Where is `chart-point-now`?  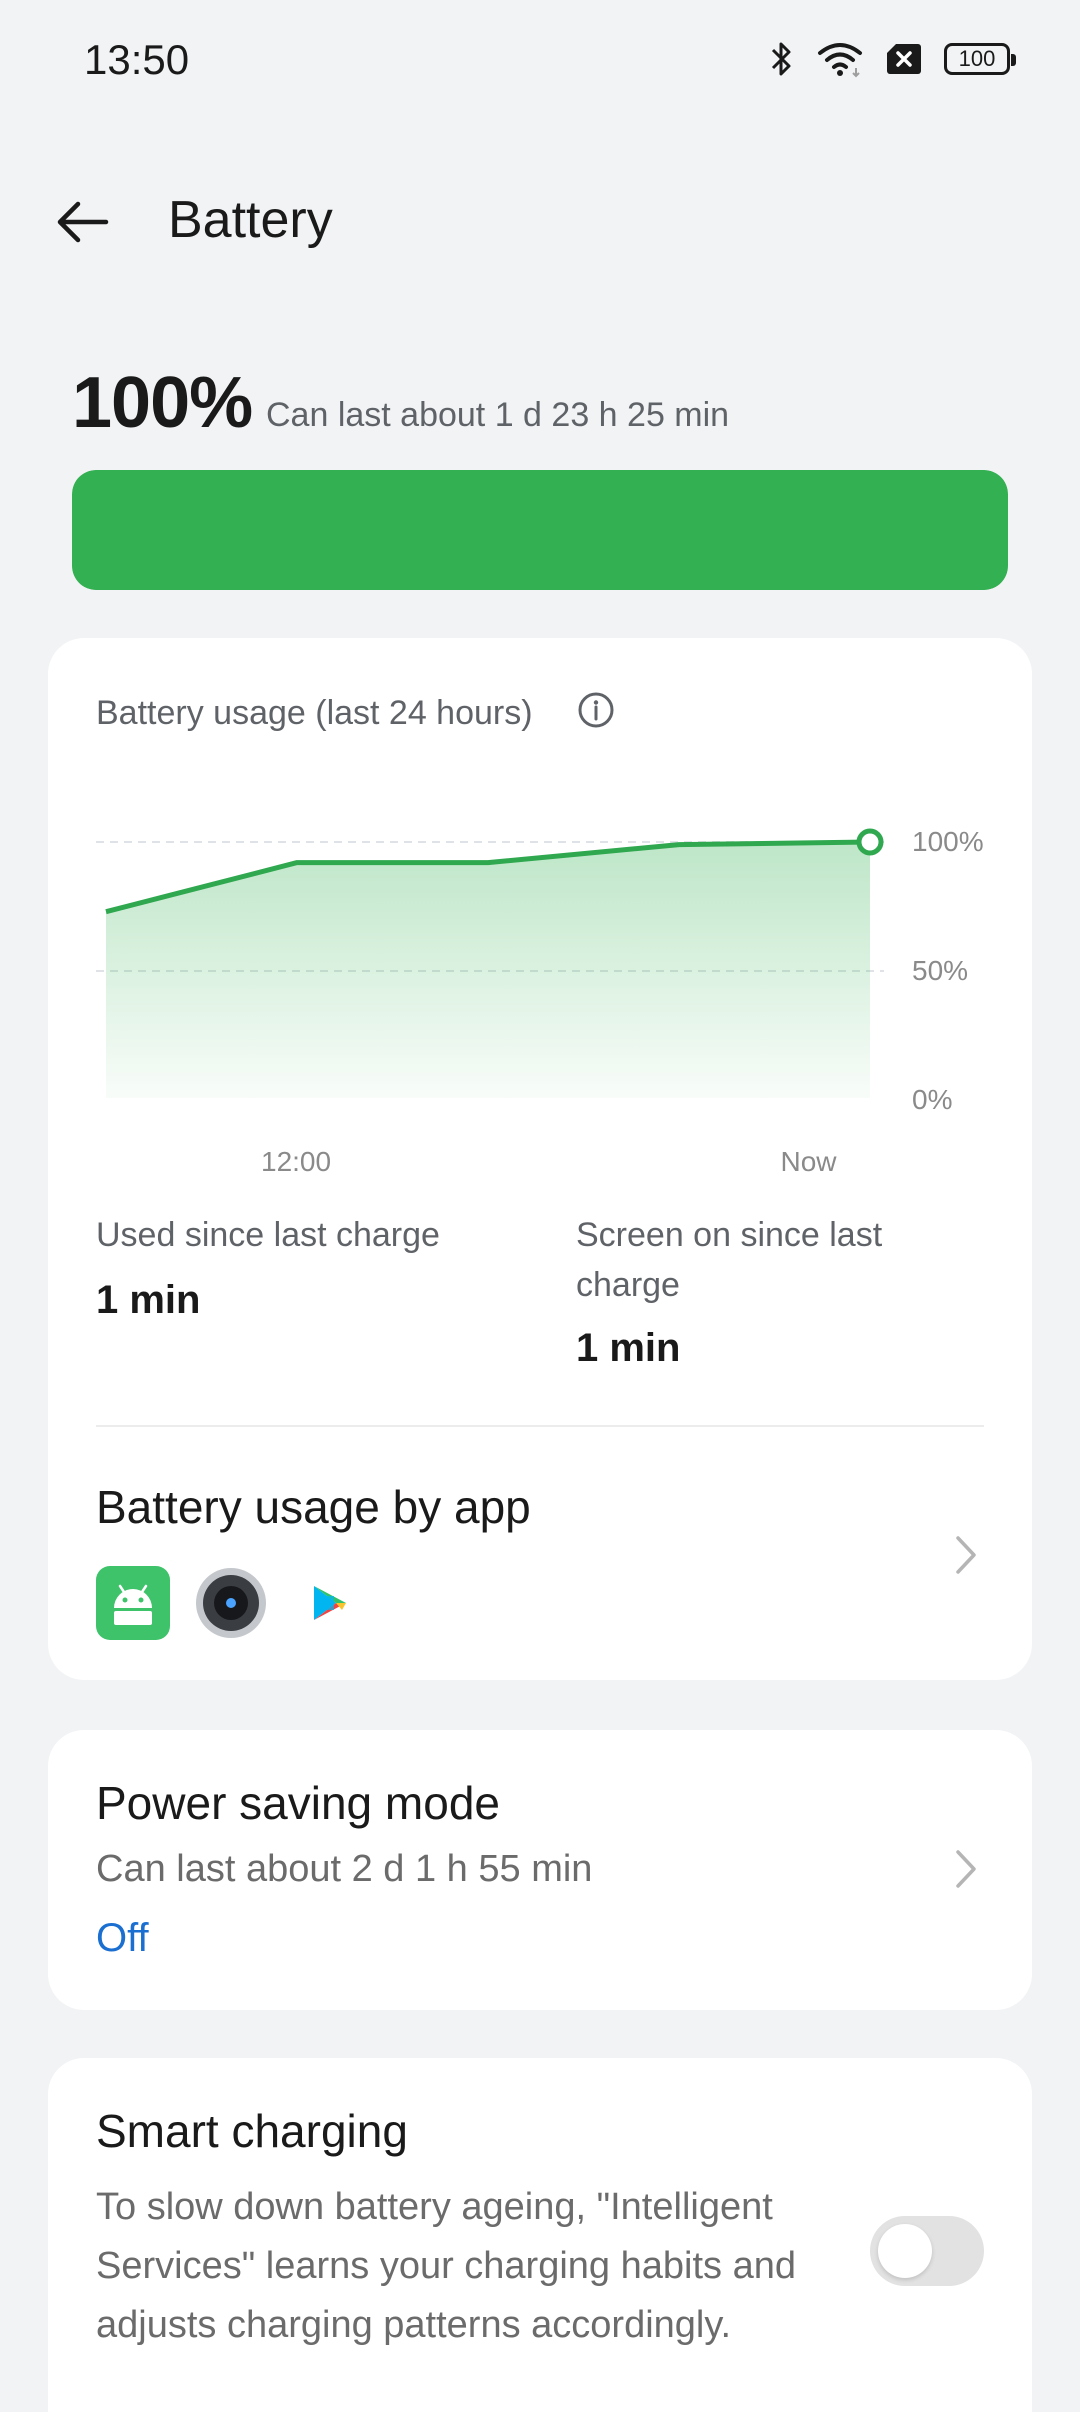 chart-point-now is located at coordinates (870, 842).